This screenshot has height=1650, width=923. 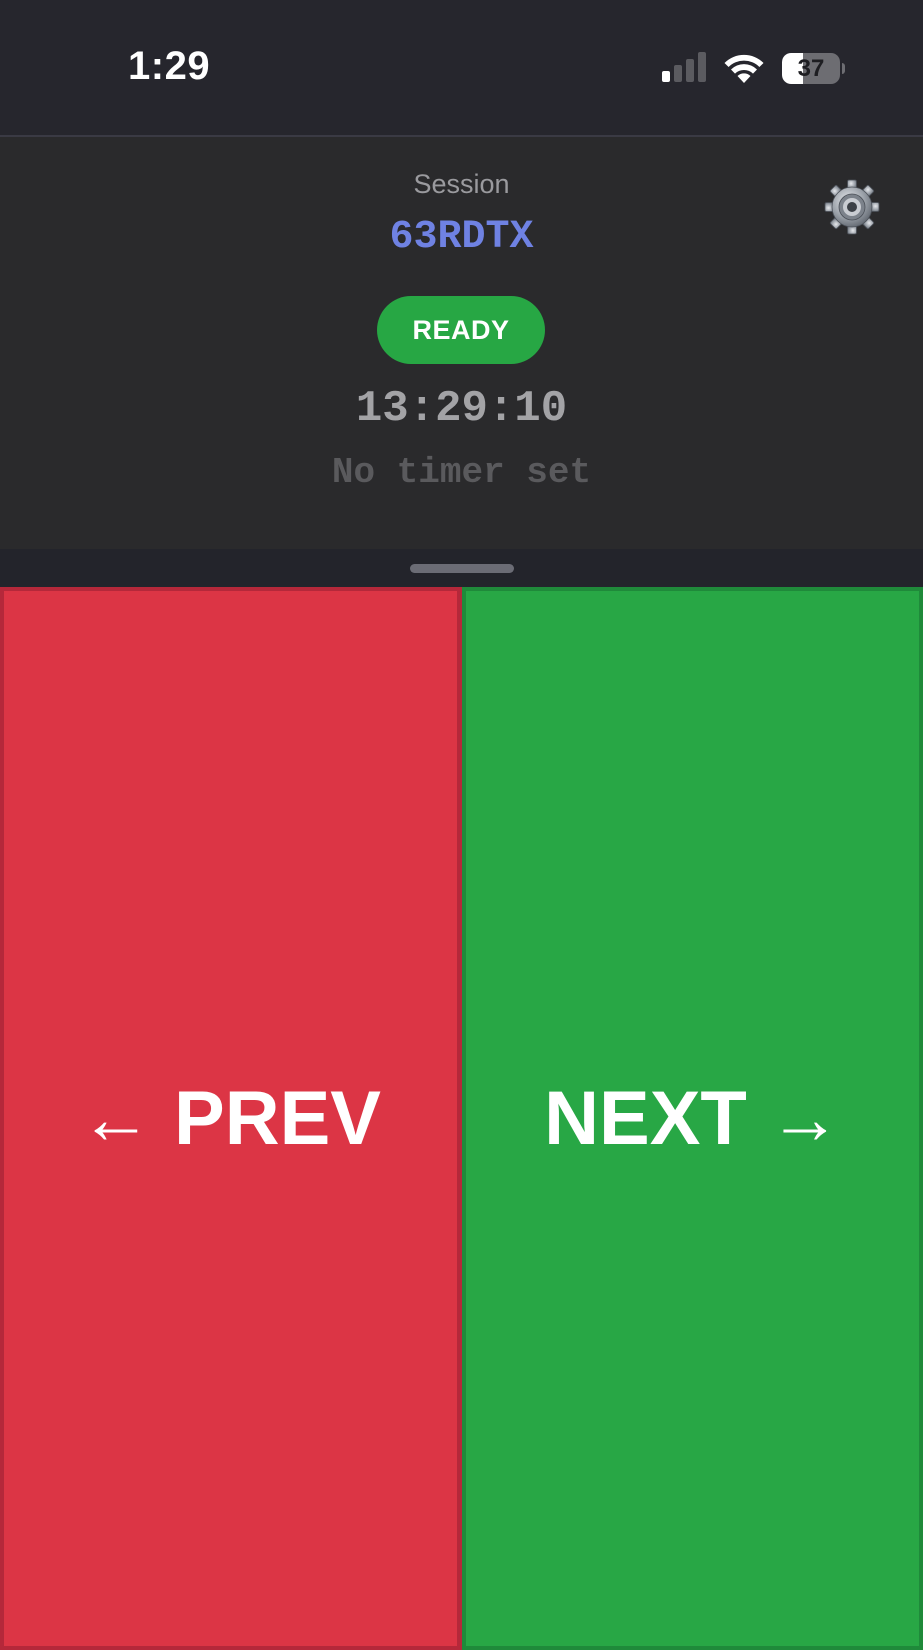 I want to click on status-badge: READY, so click(x=461, y=330).